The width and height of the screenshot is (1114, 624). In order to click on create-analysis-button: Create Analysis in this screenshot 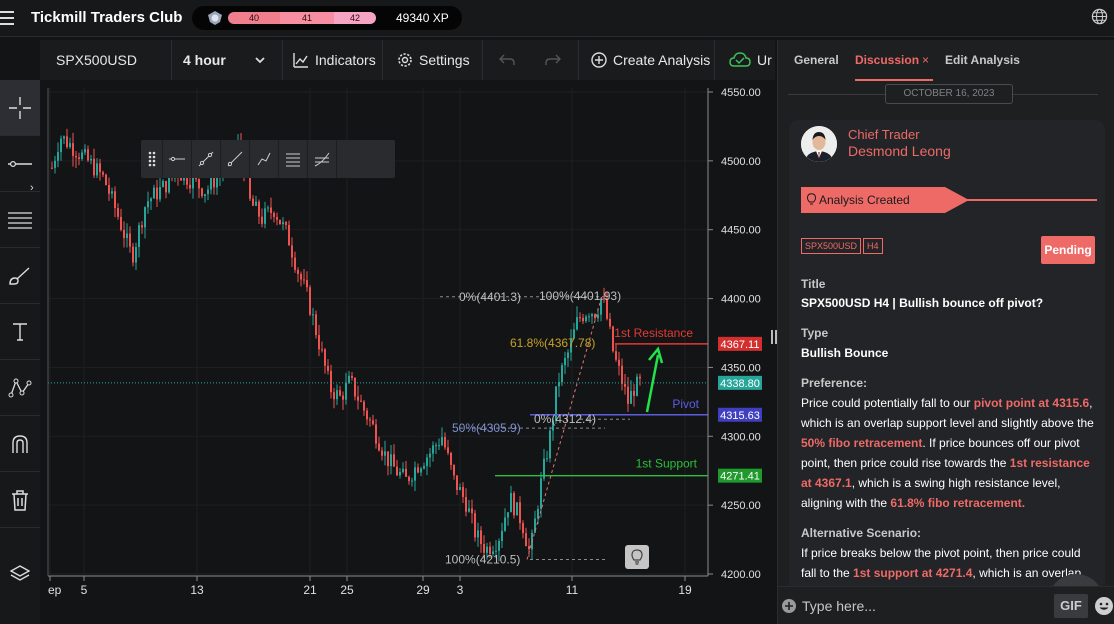, I will do `click(647, 60)`.